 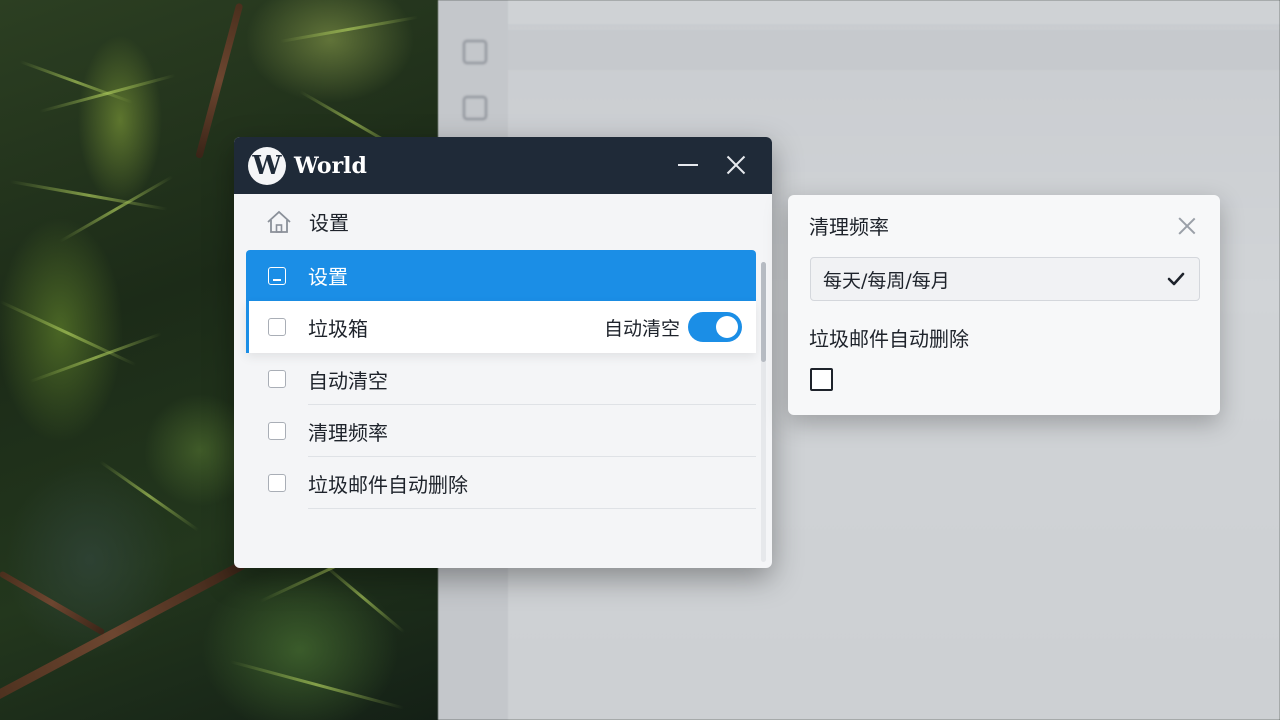 I want to click on app-logo: W, so click(x=267, y=165).